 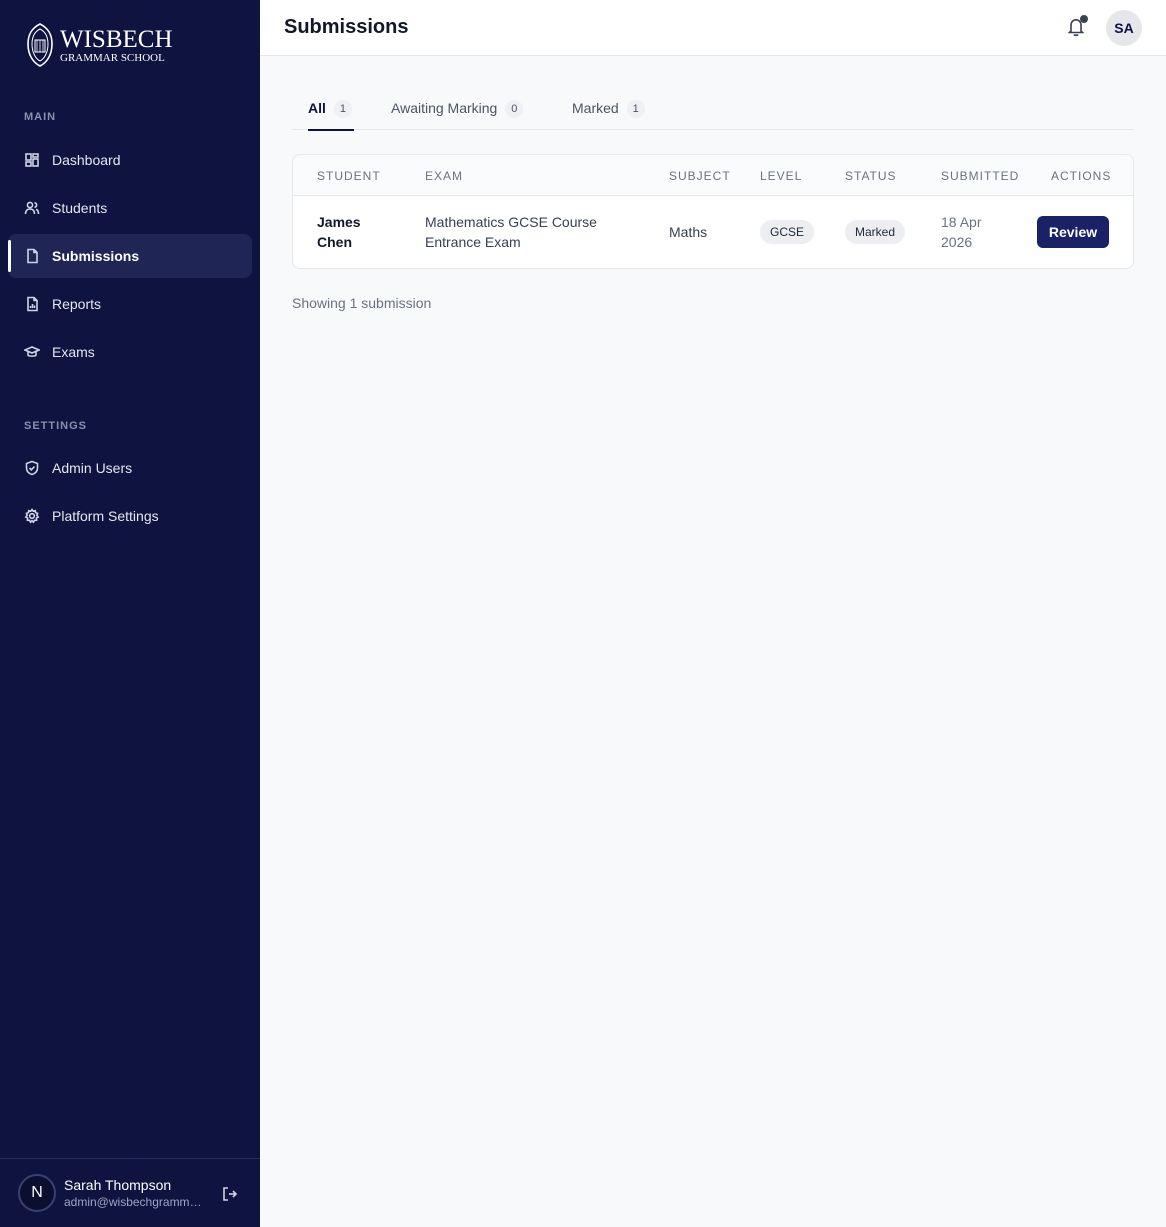 What do you see at coordinates (331, 113) in the screenshot?
I see `tab-all: All 1` at bounding box center [331, 113].